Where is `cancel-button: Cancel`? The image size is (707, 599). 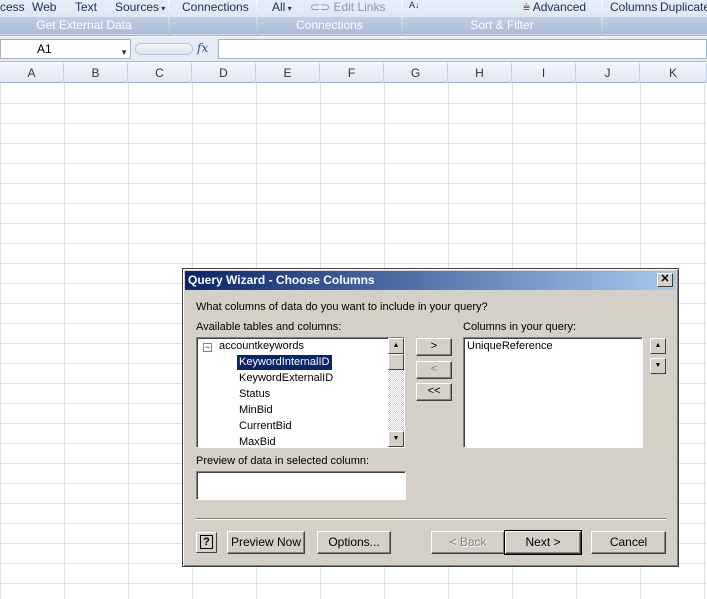
cancel-button: Cancel is located at coordinates (628, 542).